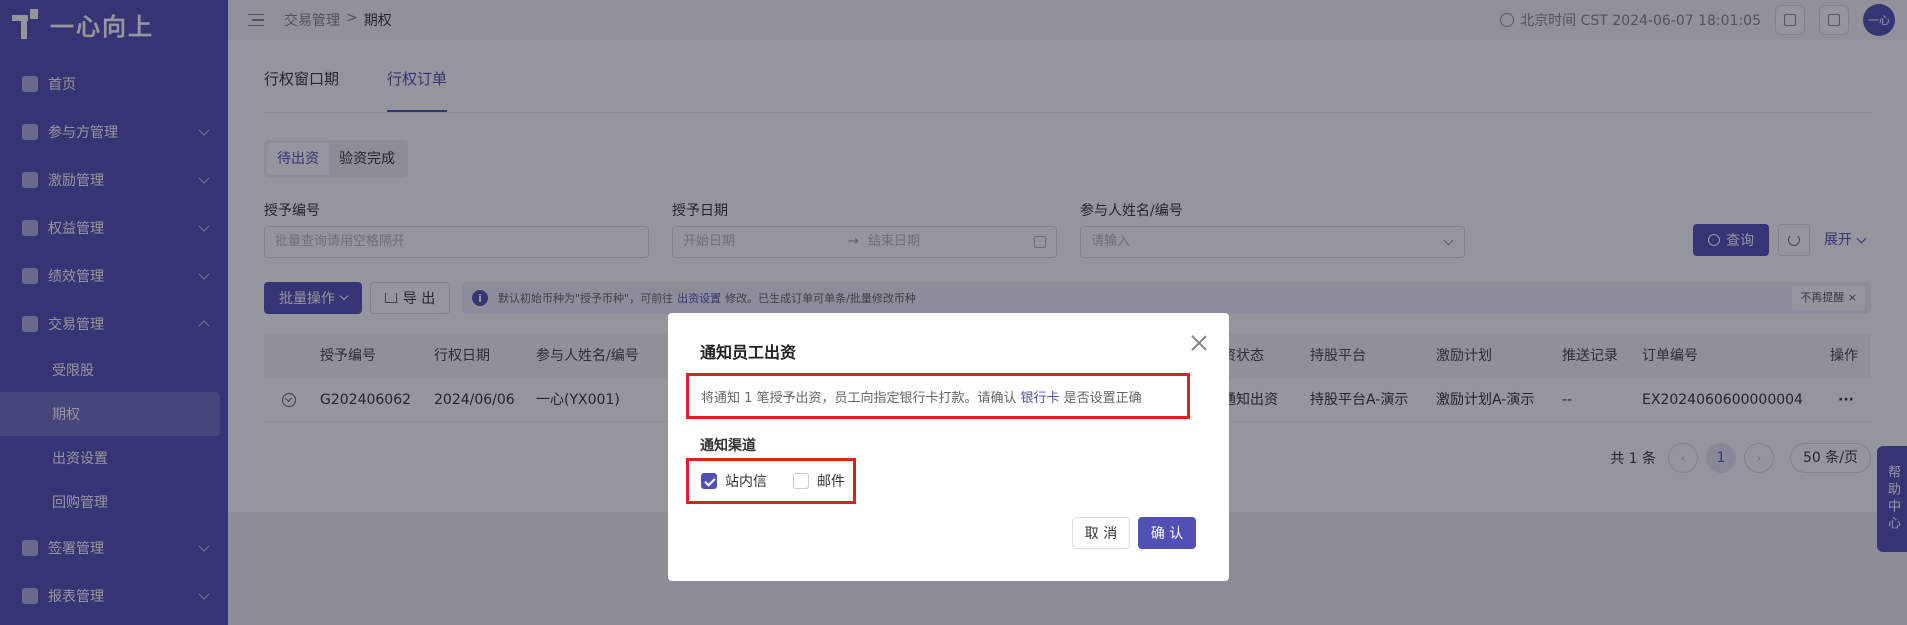 This screenshot has height=625, width=1907. Describe the element at coordinates (859, 398) in the screenshot. I see `message-prefix: 将通知 1 笔授予出资，员工向指定银行卡打款。请确认` at that location.